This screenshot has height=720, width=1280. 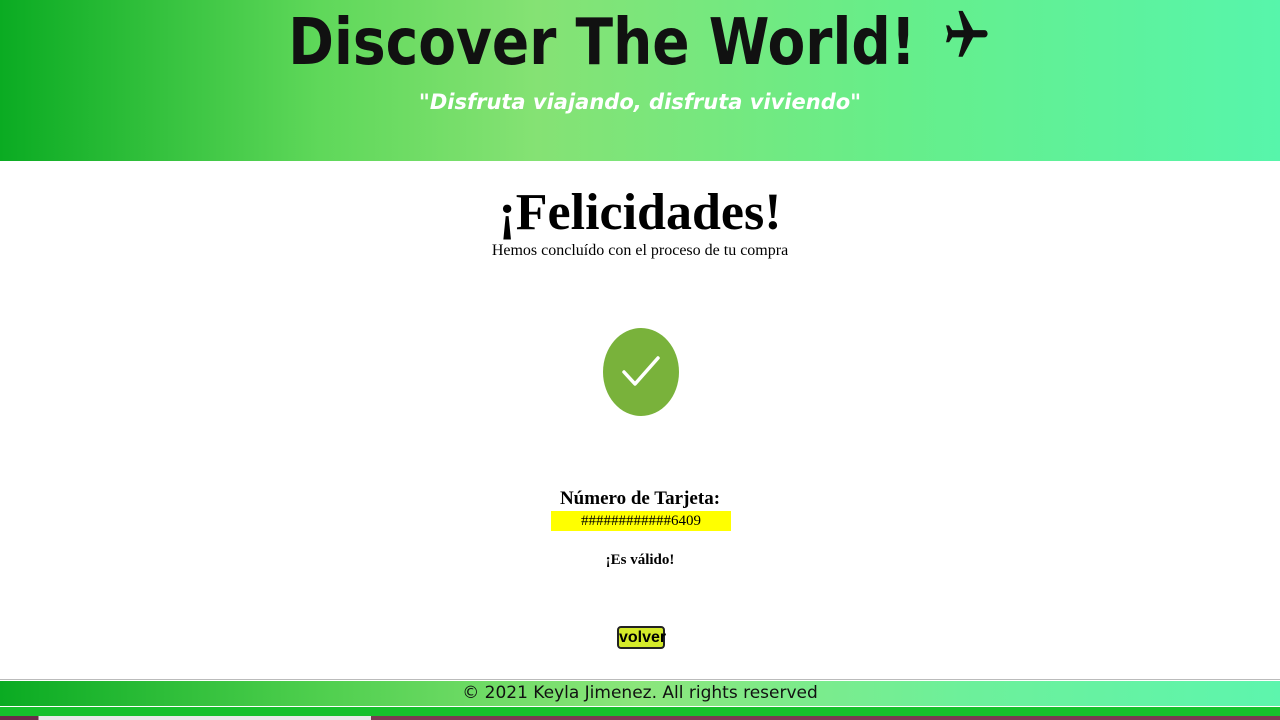 What do you see at coordinates (640, 679) in the screenshot?
I see `footer-divider` at bounding box center [640, 679].